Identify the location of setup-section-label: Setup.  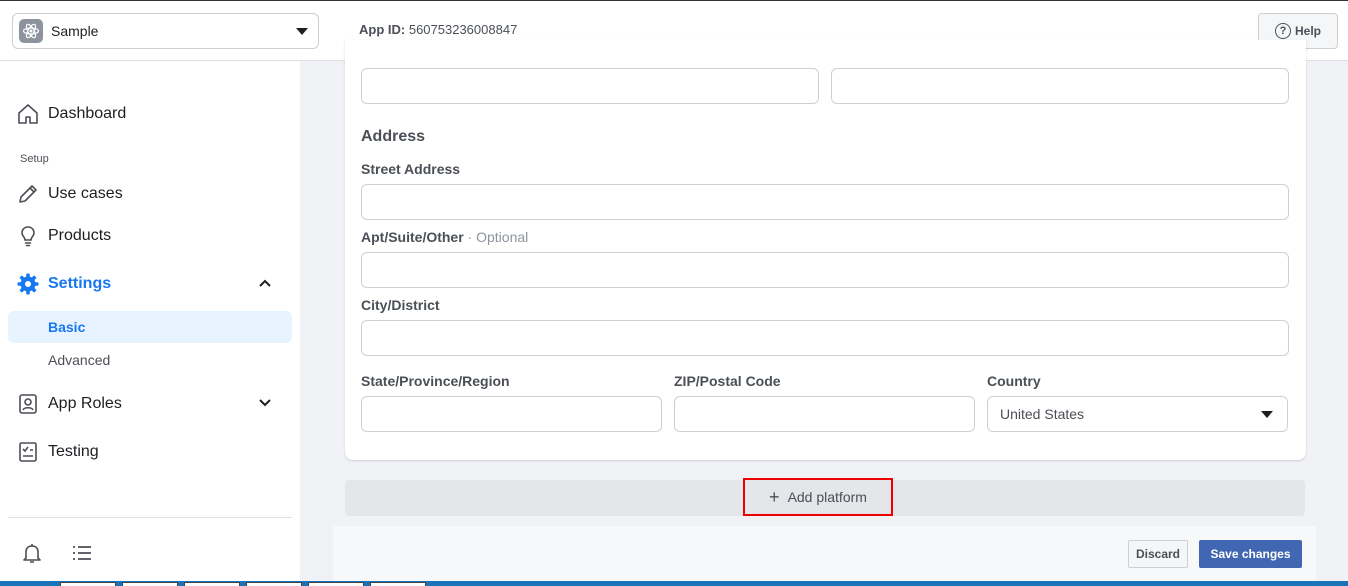
(34, 159).